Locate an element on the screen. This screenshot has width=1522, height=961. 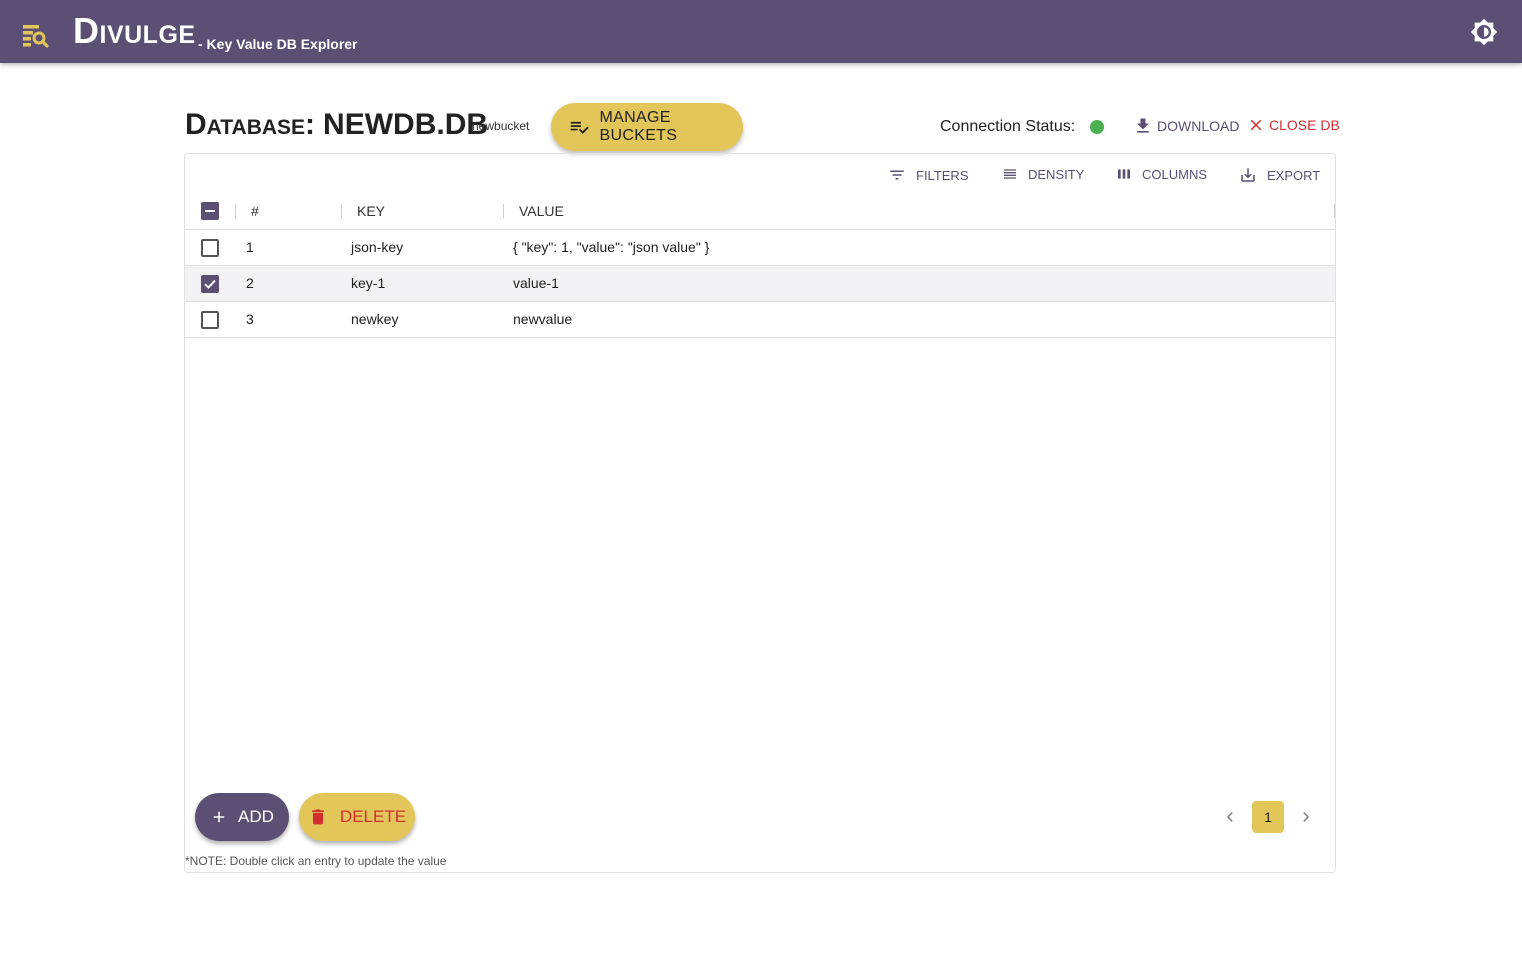
density-label: DENSITY is located at coordinates (1056, 174).